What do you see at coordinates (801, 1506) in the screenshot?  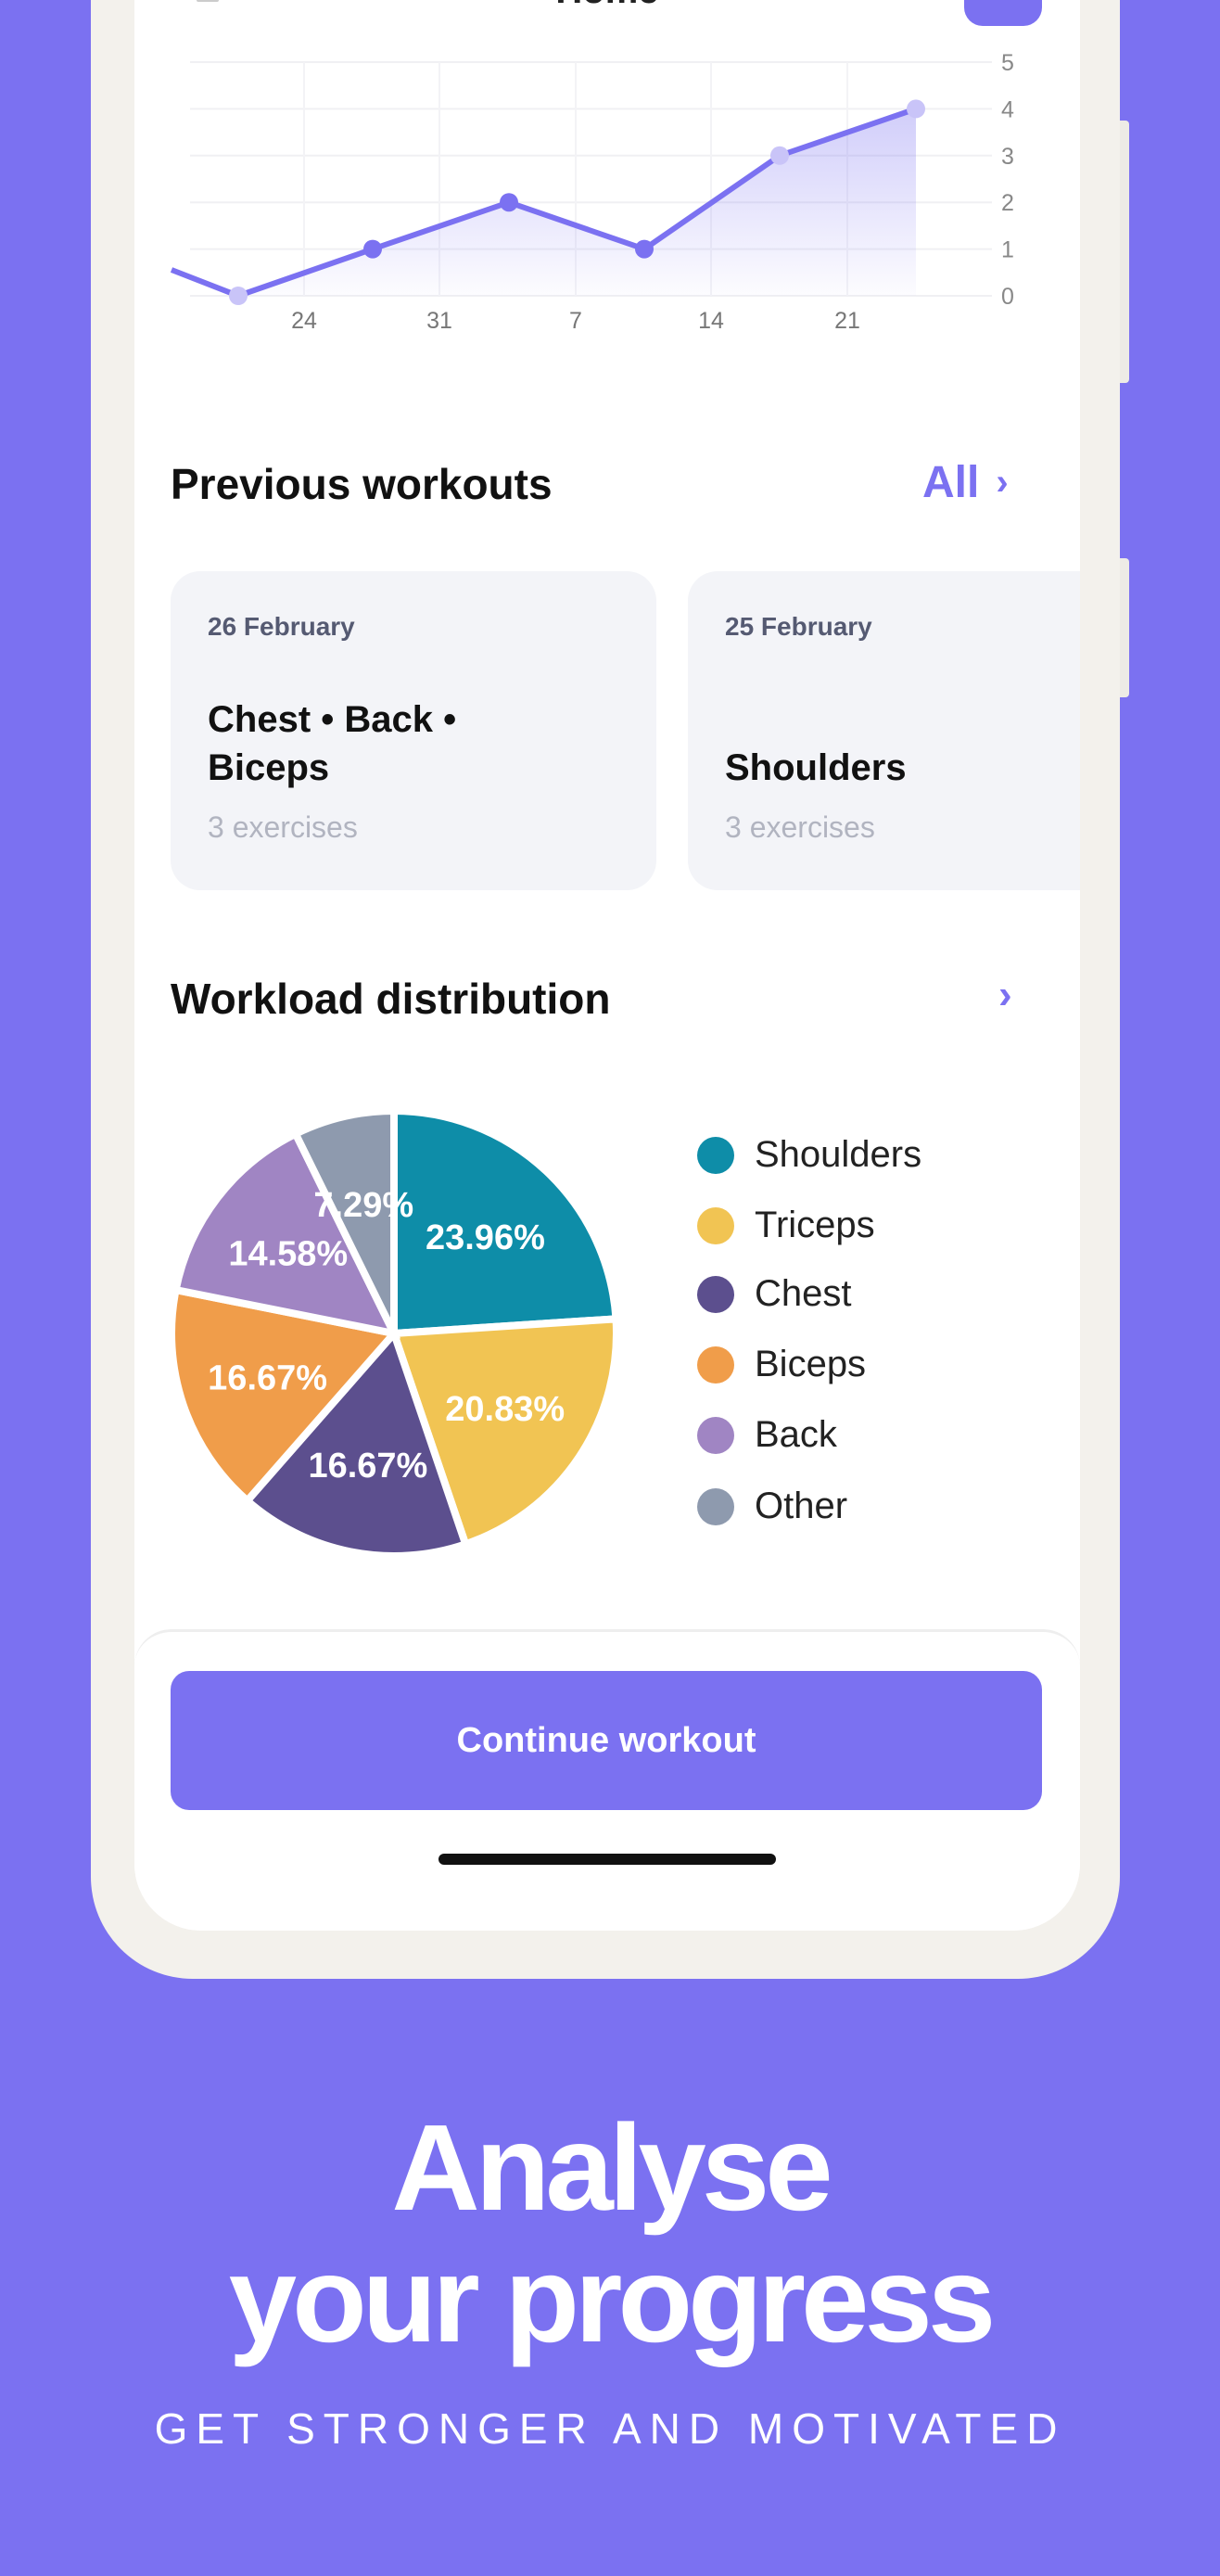 I see `legend-label: Other` at bounding box center [801, 1506].